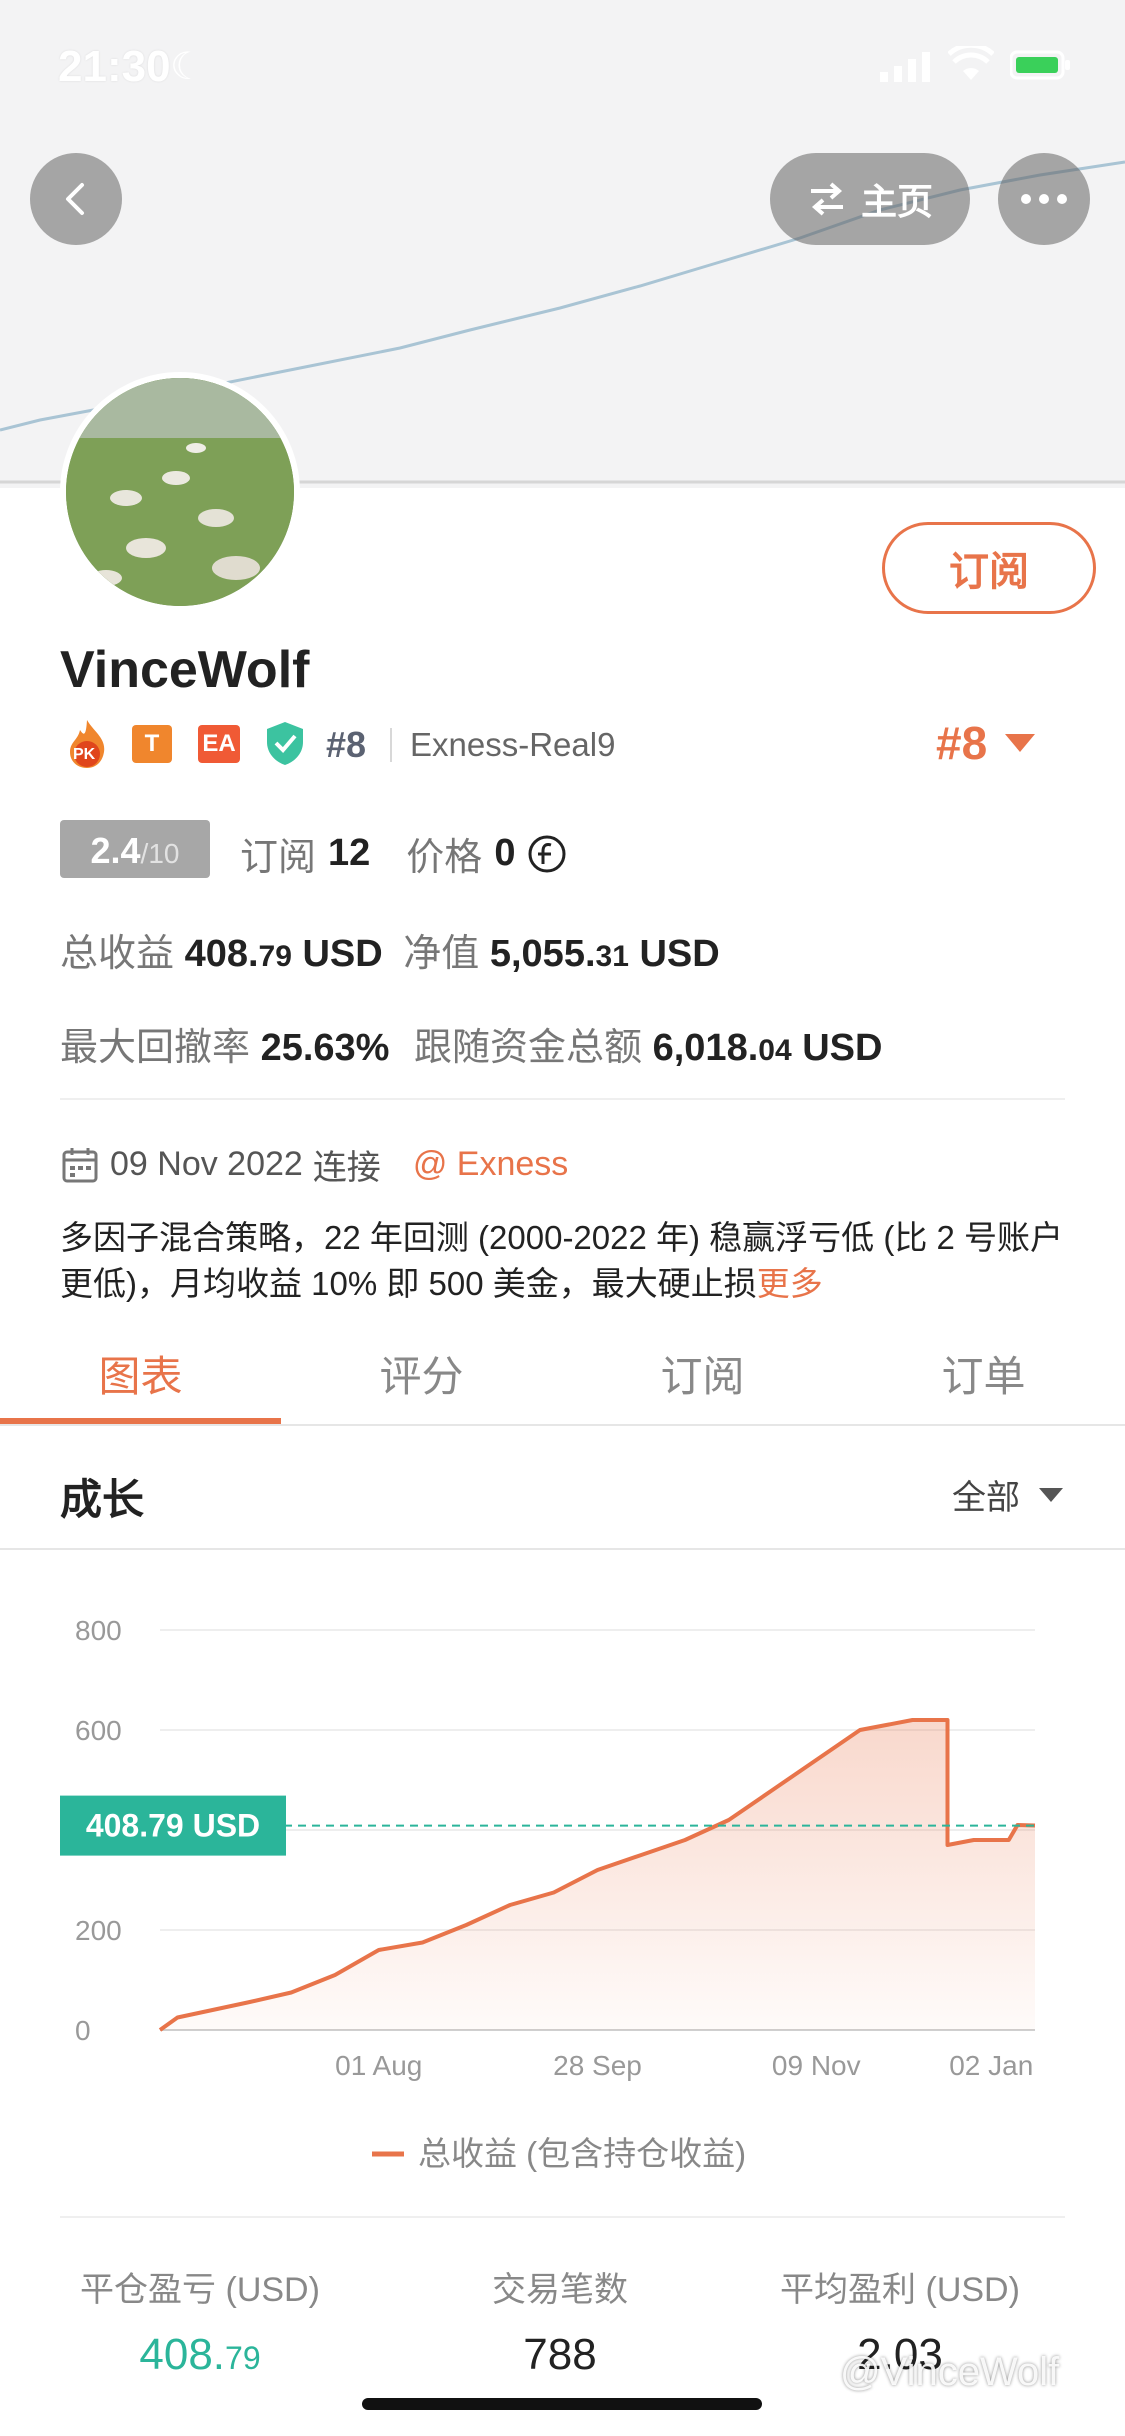 The width and height of the screenshot is (1125, 2436). What do you see at coordinates (243, 2358) in the screenshot?
I see `closed-pl-dec: 79` at bounding box center [243, 2358].